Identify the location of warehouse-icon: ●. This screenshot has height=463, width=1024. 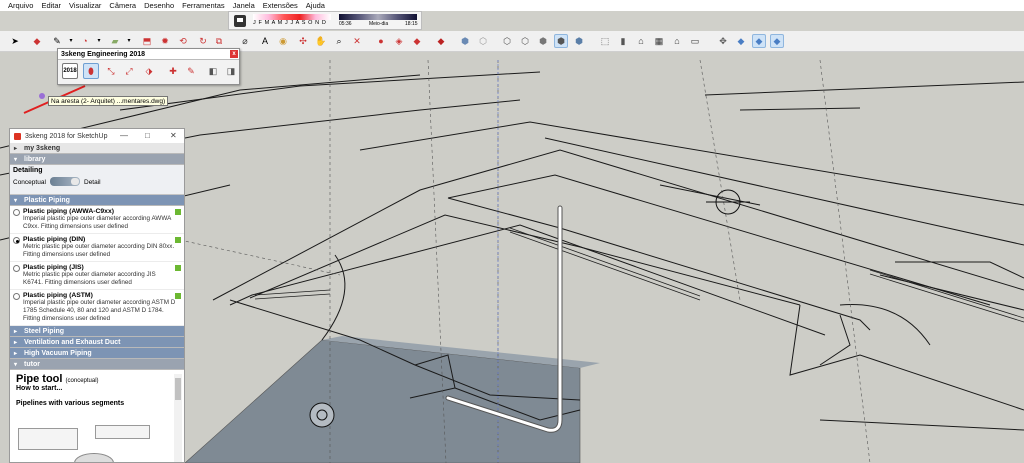
(381, 41).